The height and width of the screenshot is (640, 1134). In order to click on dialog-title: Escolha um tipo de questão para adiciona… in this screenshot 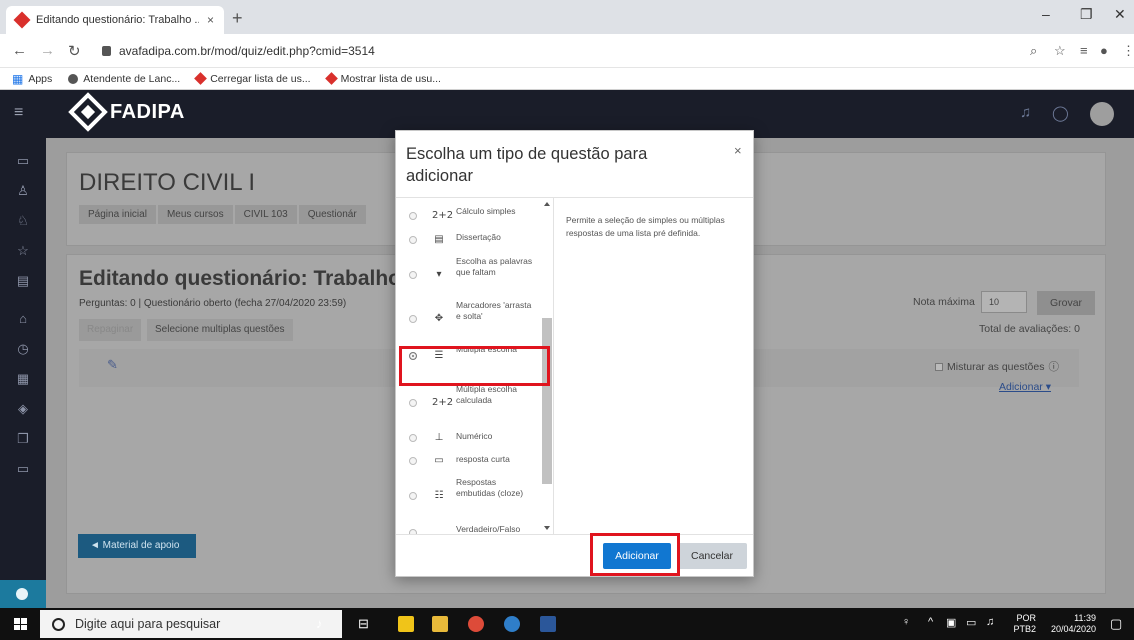, I will do `click(527, 165)`.